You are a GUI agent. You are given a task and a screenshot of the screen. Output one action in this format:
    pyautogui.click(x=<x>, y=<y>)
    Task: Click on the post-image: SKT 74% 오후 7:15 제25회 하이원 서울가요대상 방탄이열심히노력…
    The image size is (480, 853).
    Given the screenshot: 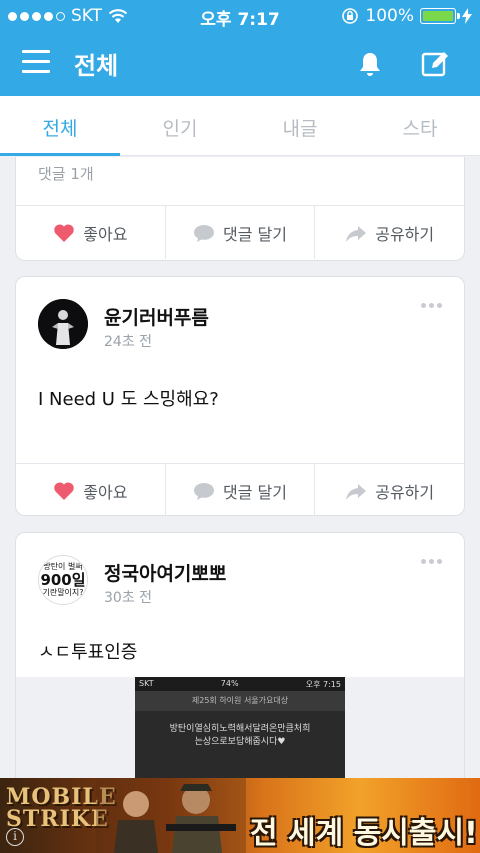 What is the action you would take?
    pyautogui.click(x=240, y=732)
    